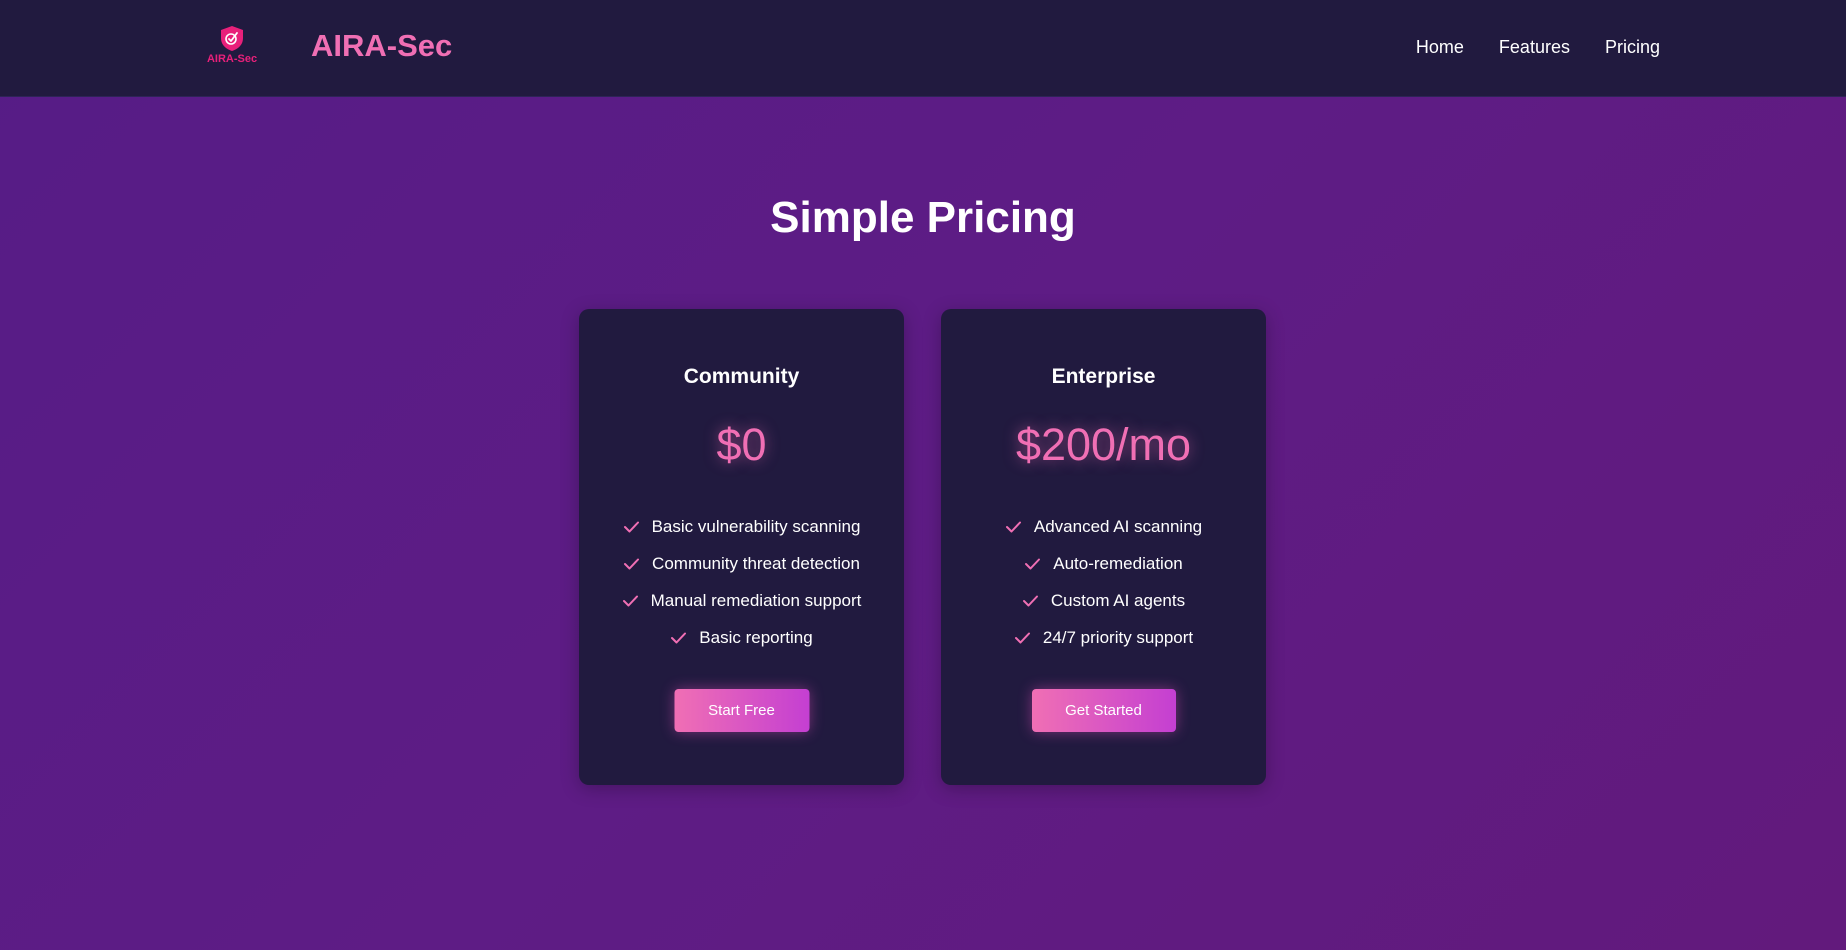 The width and height of the screenshot is (1846, 950). Describe the element at coordinates (741, 376) in the screenshot. I see `plan-name: Community` at that location.